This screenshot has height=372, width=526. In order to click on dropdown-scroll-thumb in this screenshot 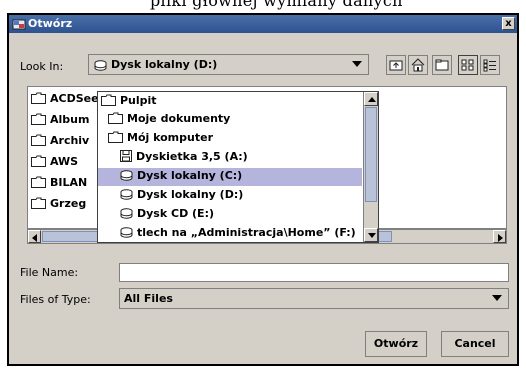, I will do `click(371, 154)`.